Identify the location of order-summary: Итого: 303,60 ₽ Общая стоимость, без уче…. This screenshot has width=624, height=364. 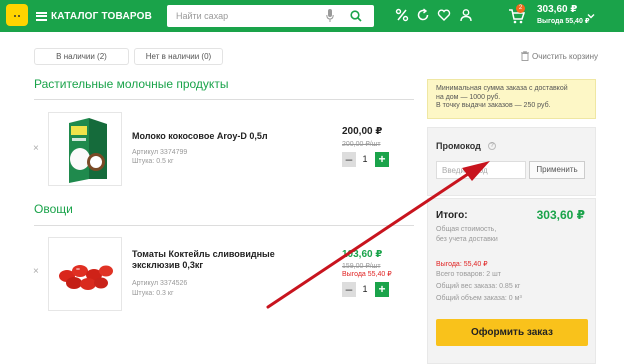
(511, 281).